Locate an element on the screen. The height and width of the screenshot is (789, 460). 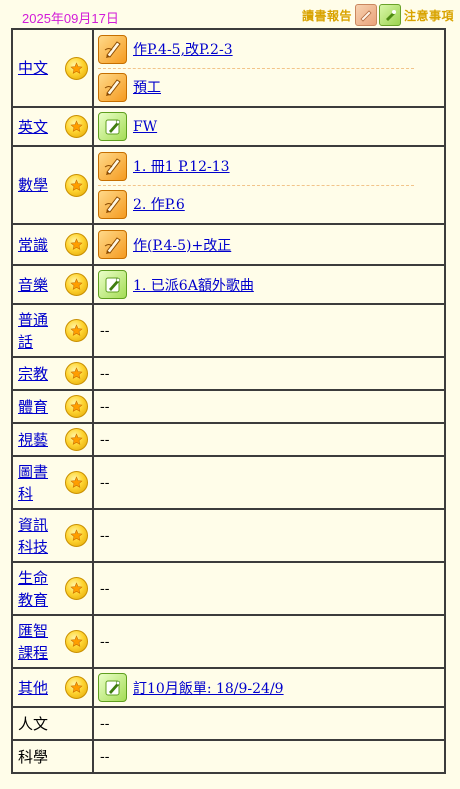
subject-cell: 人文 is located at coordinates (52, 723).